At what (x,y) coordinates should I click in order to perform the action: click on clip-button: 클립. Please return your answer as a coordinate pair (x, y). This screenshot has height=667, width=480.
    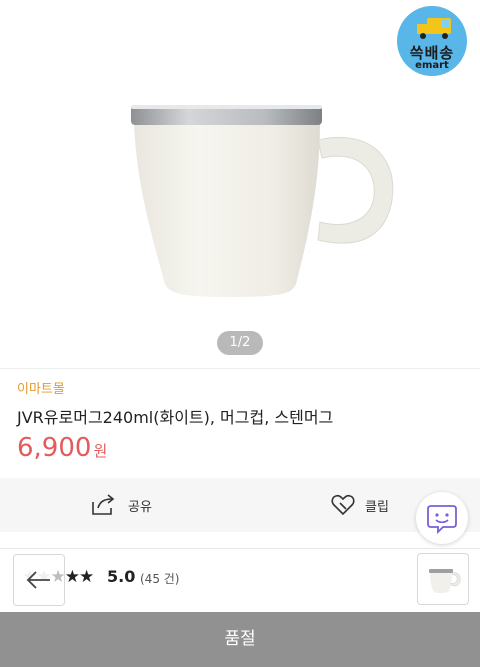
    Looking at the image, I should click on (360, 505).